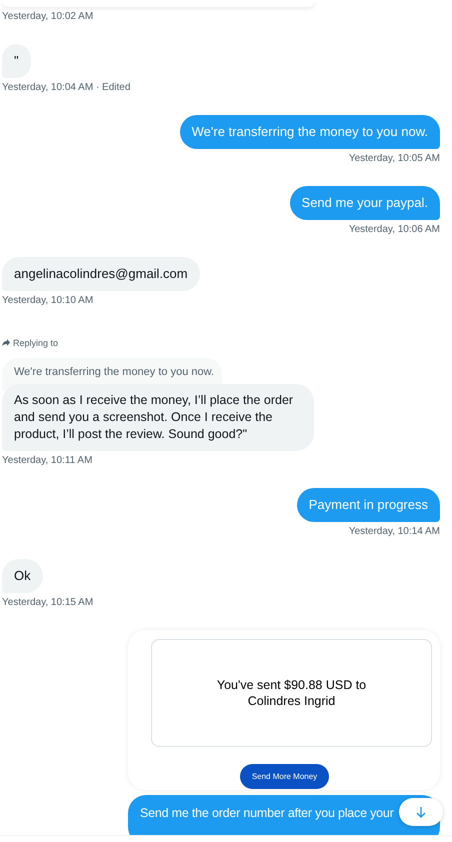  Describe the element at coordinates (16, 61) in the screenshot. I see `message-bubble: "` at that location.